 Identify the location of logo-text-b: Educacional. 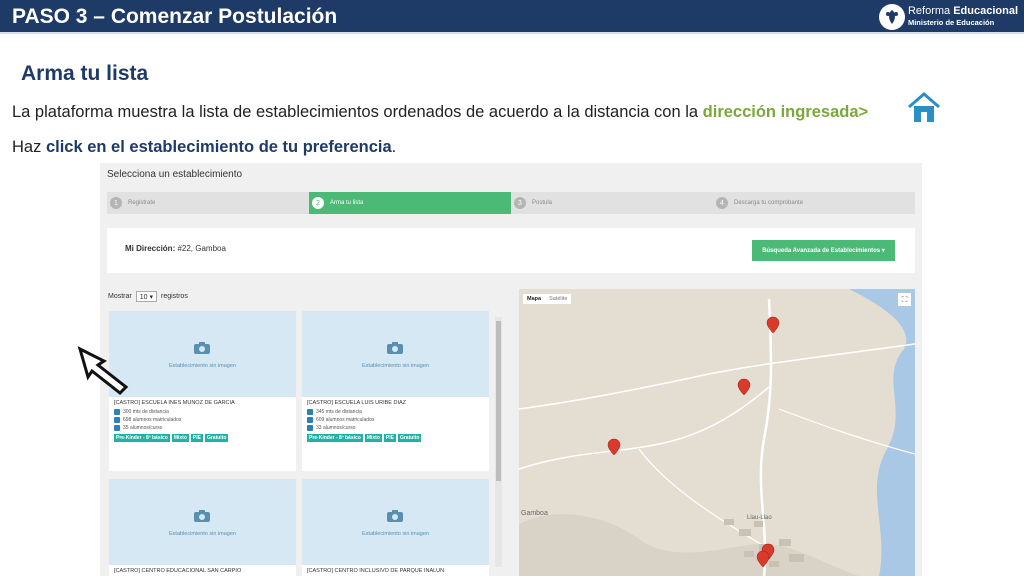
(985, 11).